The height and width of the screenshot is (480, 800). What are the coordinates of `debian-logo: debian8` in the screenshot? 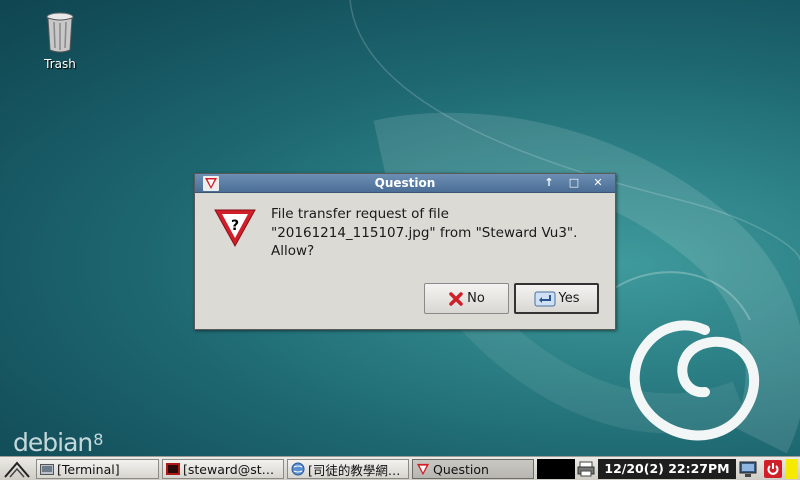 It's located at (58, 442).